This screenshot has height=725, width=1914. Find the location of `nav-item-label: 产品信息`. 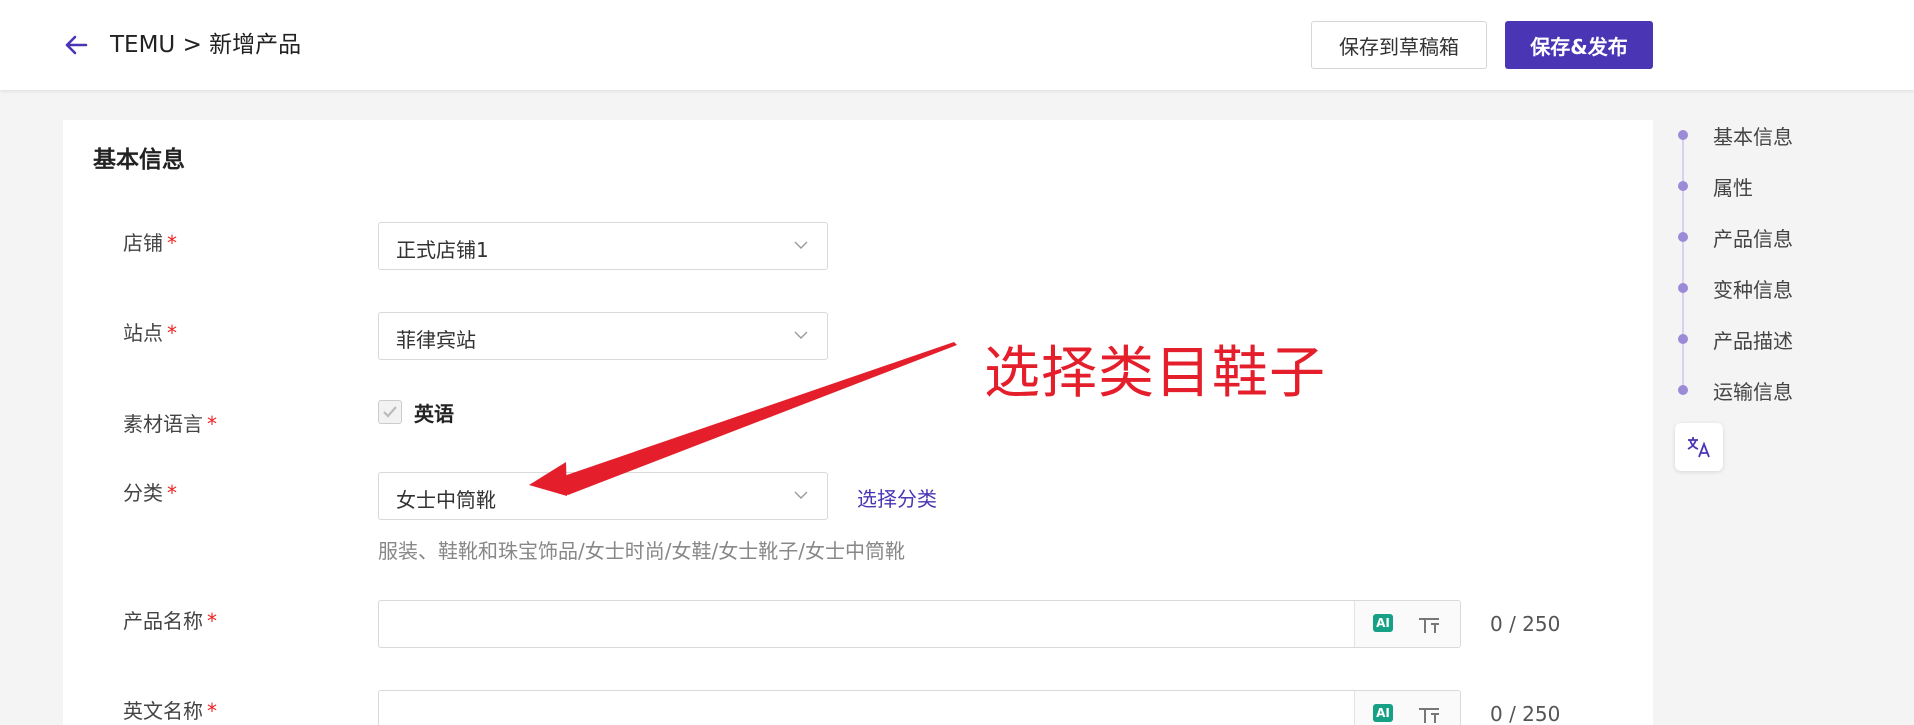

nav-item-label: 产品信息 is located at coordinates (1753, 238).